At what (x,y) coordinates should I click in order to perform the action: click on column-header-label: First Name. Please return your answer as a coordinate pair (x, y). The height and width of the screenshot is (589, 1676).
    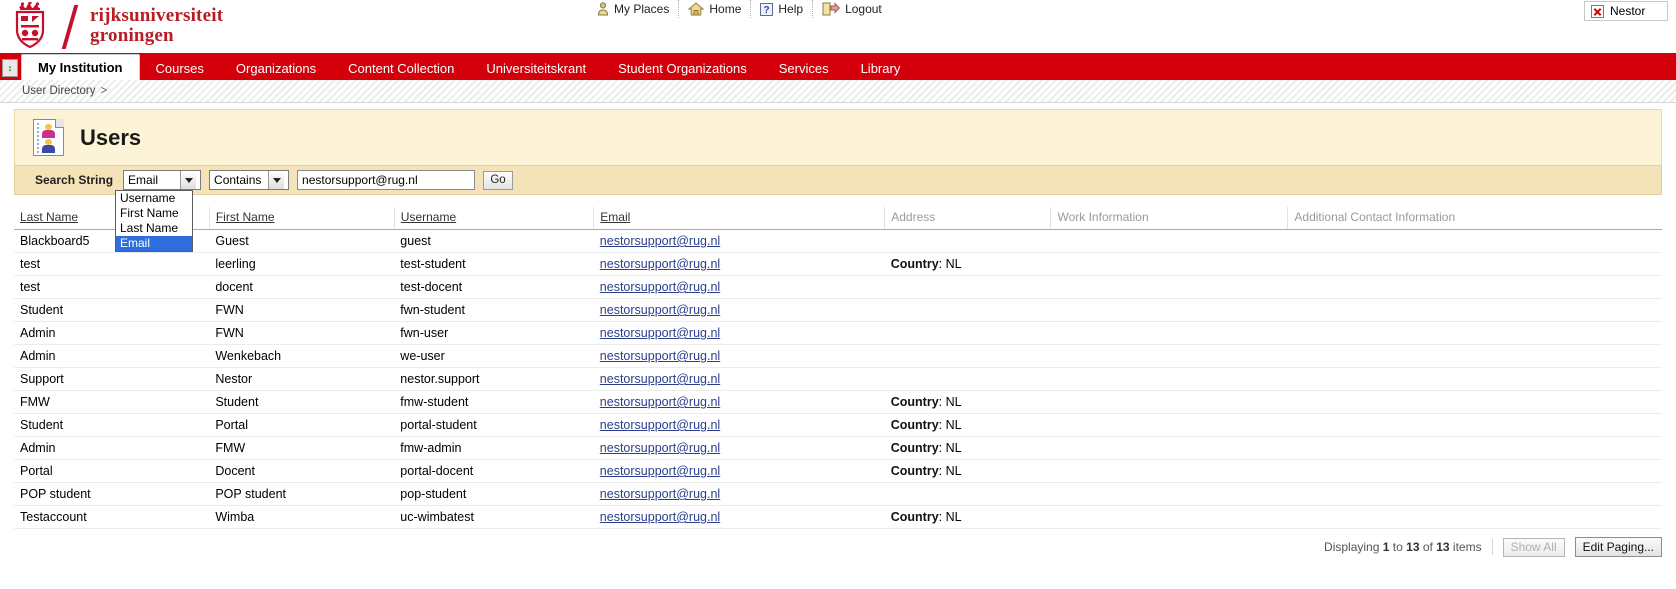
    Looking at the image, I should click on (245, 217).